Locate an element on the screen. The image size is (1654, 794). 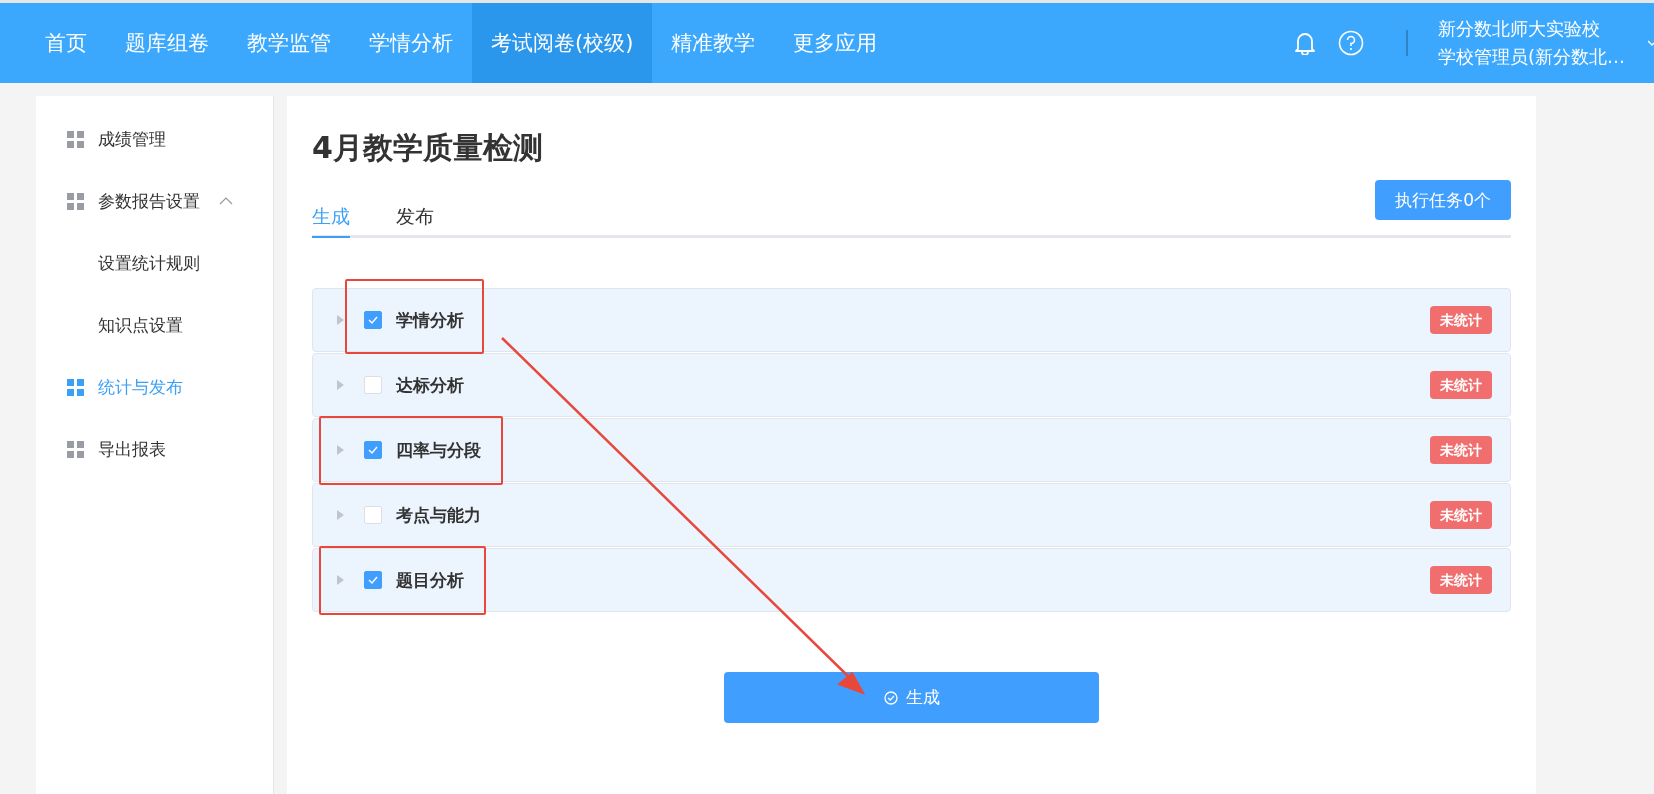
row-label: 四率与分段 is located at coordinates (438, 450).